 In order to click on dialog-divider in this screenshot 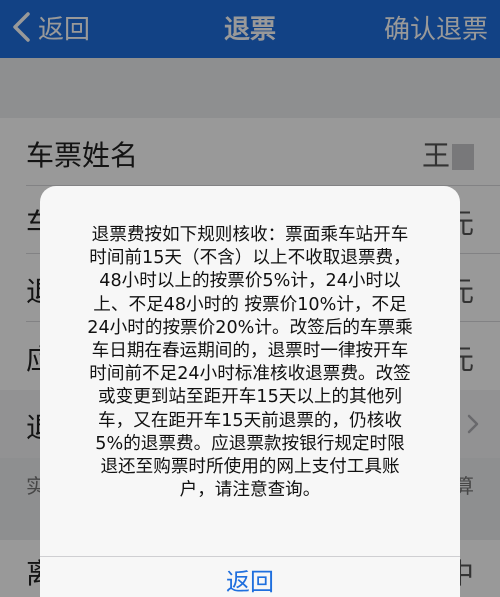, I will do `click(250, 556)`.